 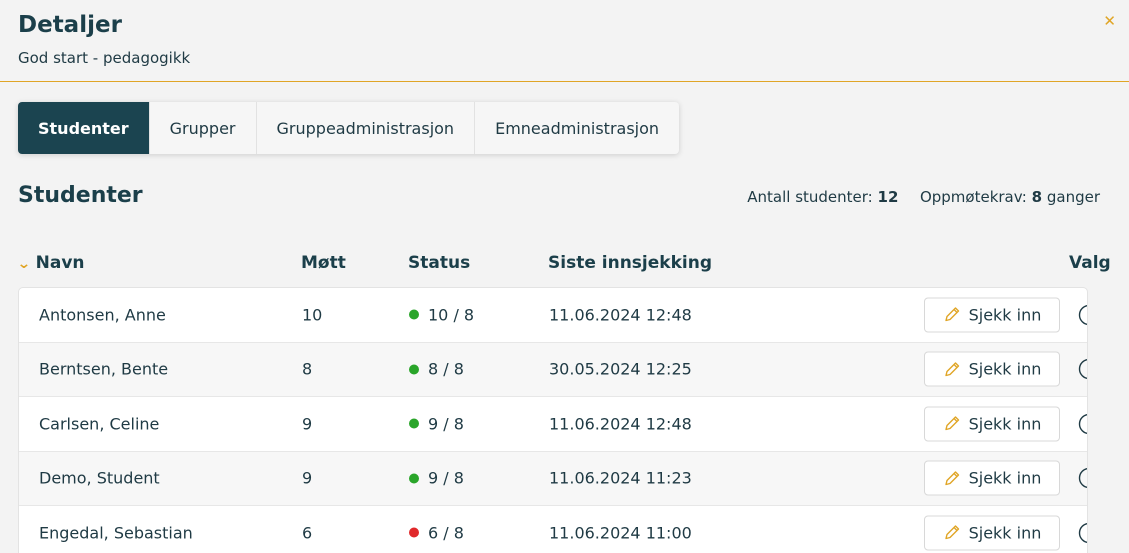 I want to click on last-checkin: 11.06.2024 11:23, so click(x=620, y=478).